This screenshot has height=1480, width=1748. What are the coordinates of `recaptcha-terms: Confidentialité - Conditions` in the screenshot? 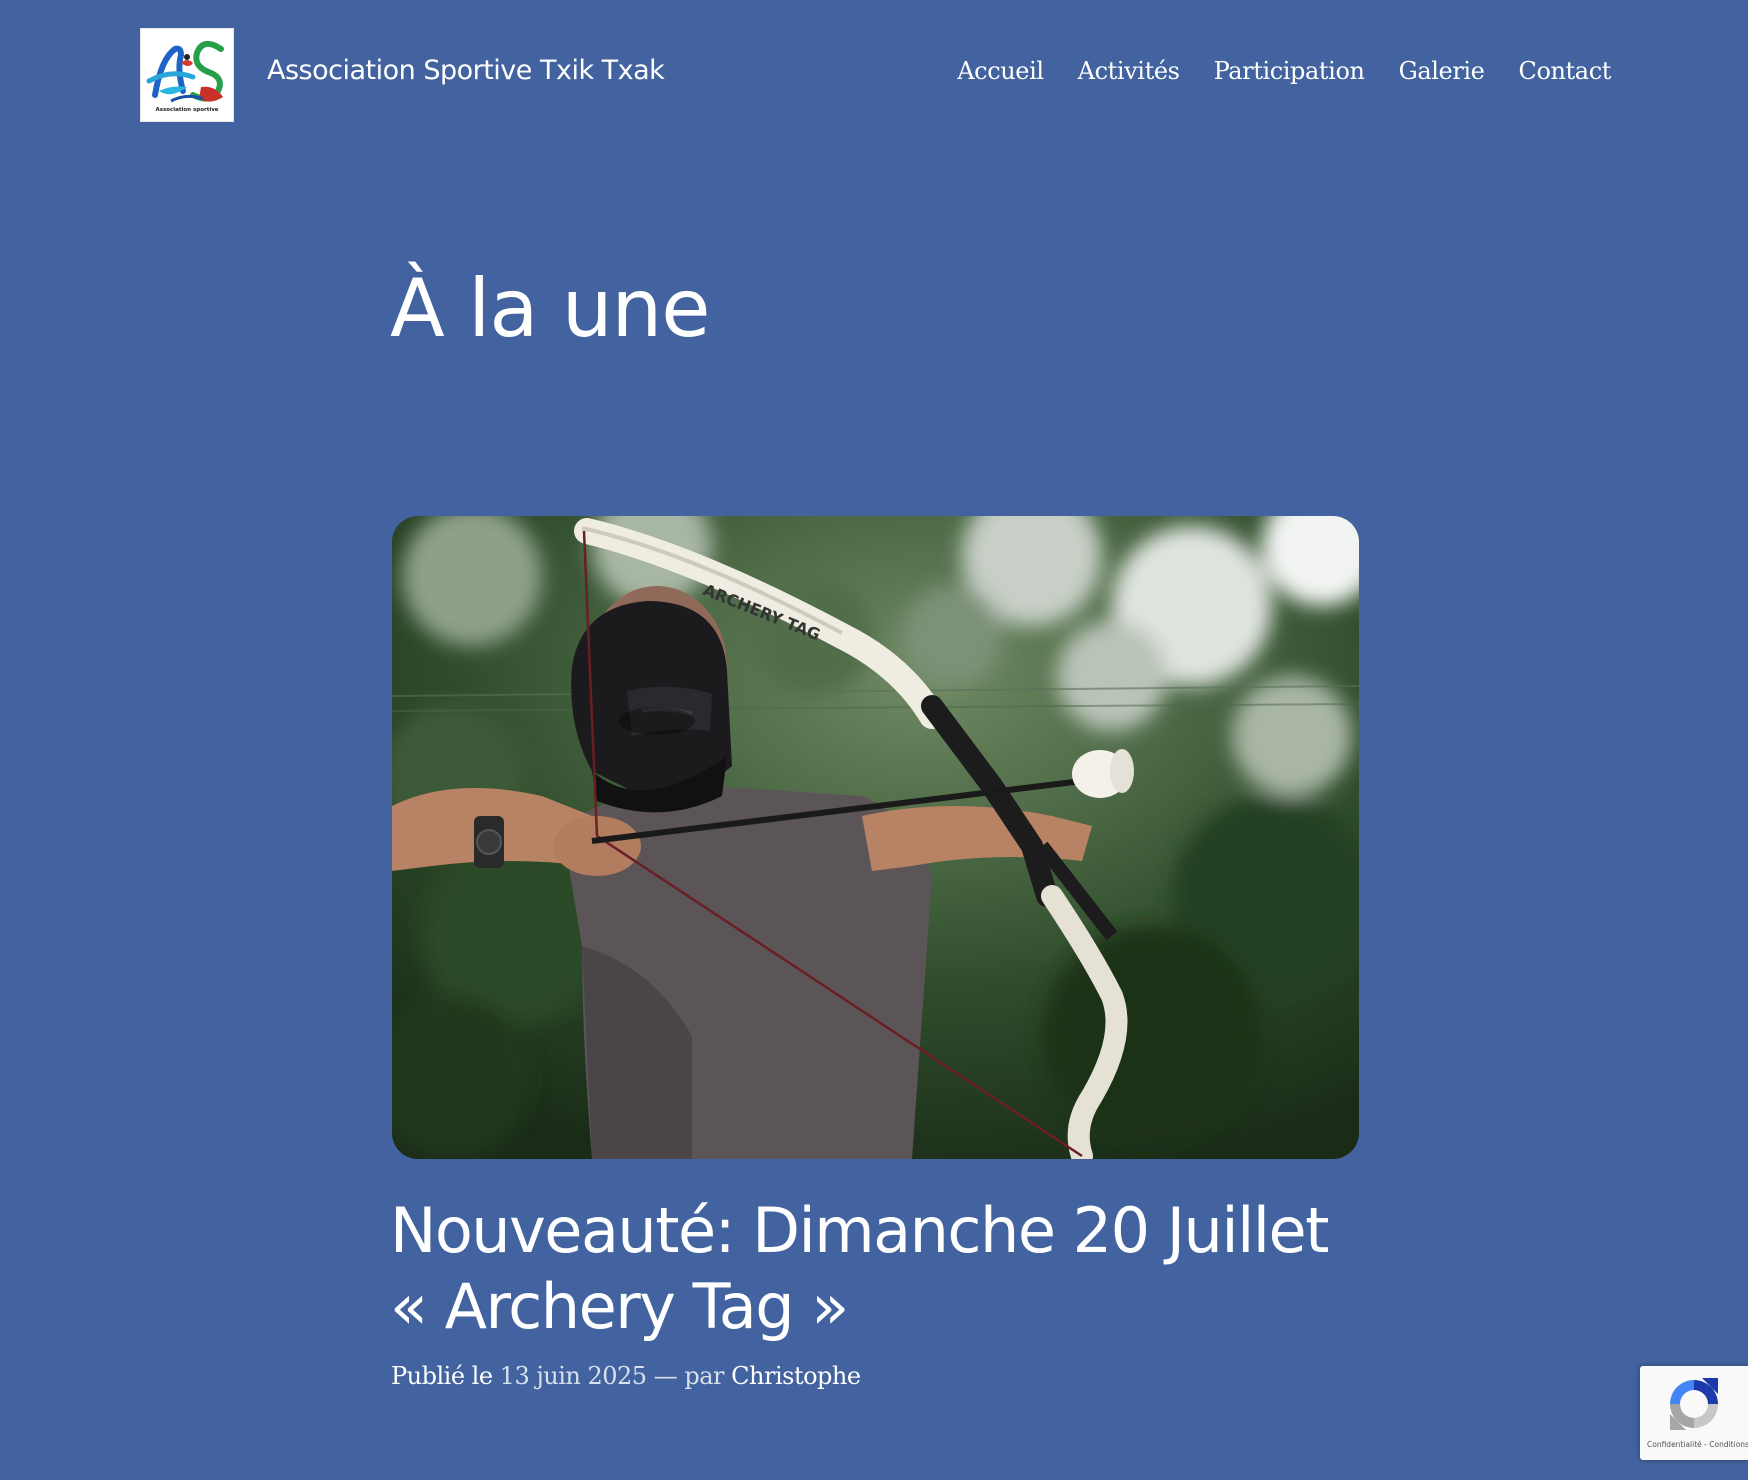 It's located at (1697, 1444).